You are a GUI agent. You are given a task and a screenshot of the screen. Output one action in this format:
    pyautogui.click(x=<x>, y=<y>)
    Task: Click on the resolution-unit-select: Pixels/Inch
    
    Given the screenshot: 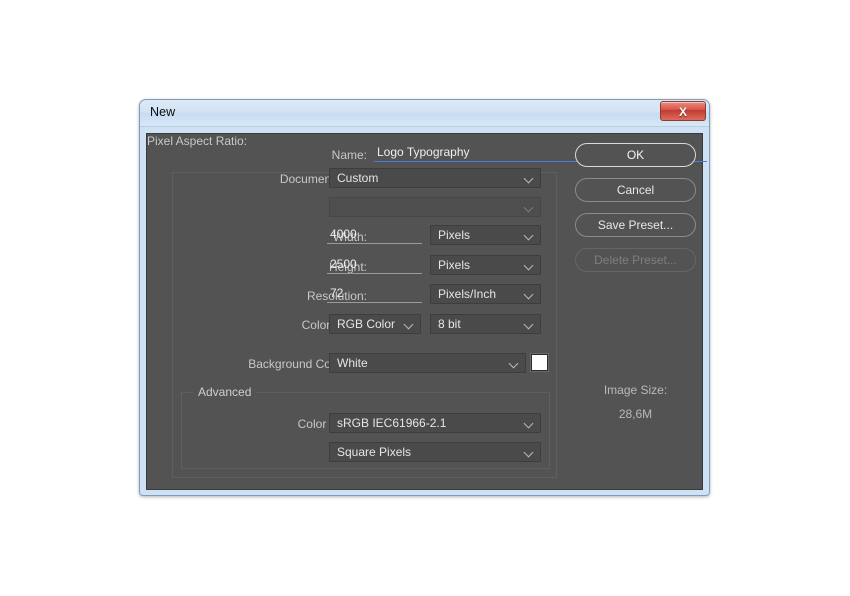 What is the action you would take?
    pyautogui.click(x=485, y=294)
    